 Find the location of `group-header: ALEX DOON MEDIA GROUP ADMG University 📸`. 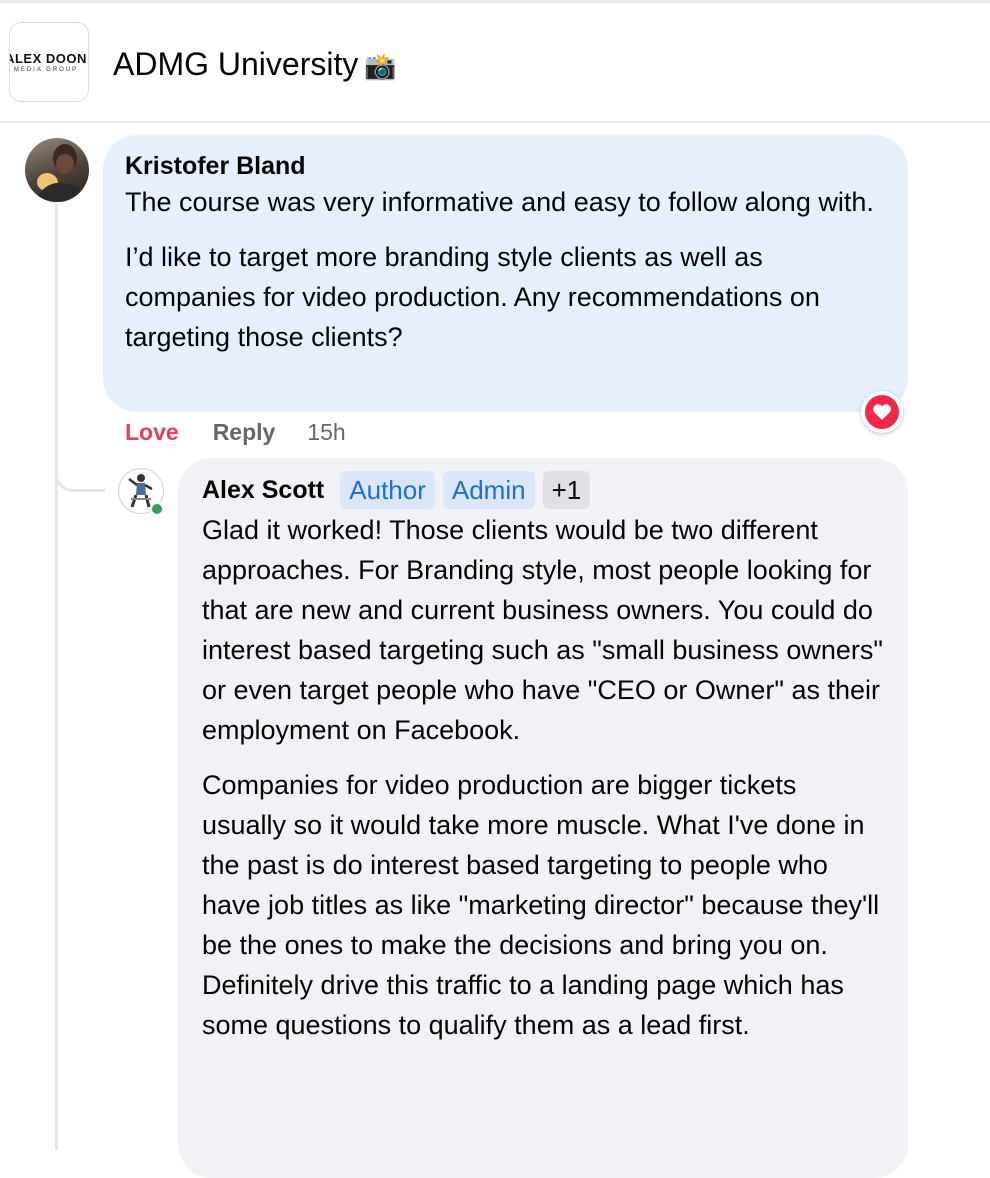

group-header: ALEX DOON MEDIA GROUP ADMG University 📸 is located at coordinates (495, 63).